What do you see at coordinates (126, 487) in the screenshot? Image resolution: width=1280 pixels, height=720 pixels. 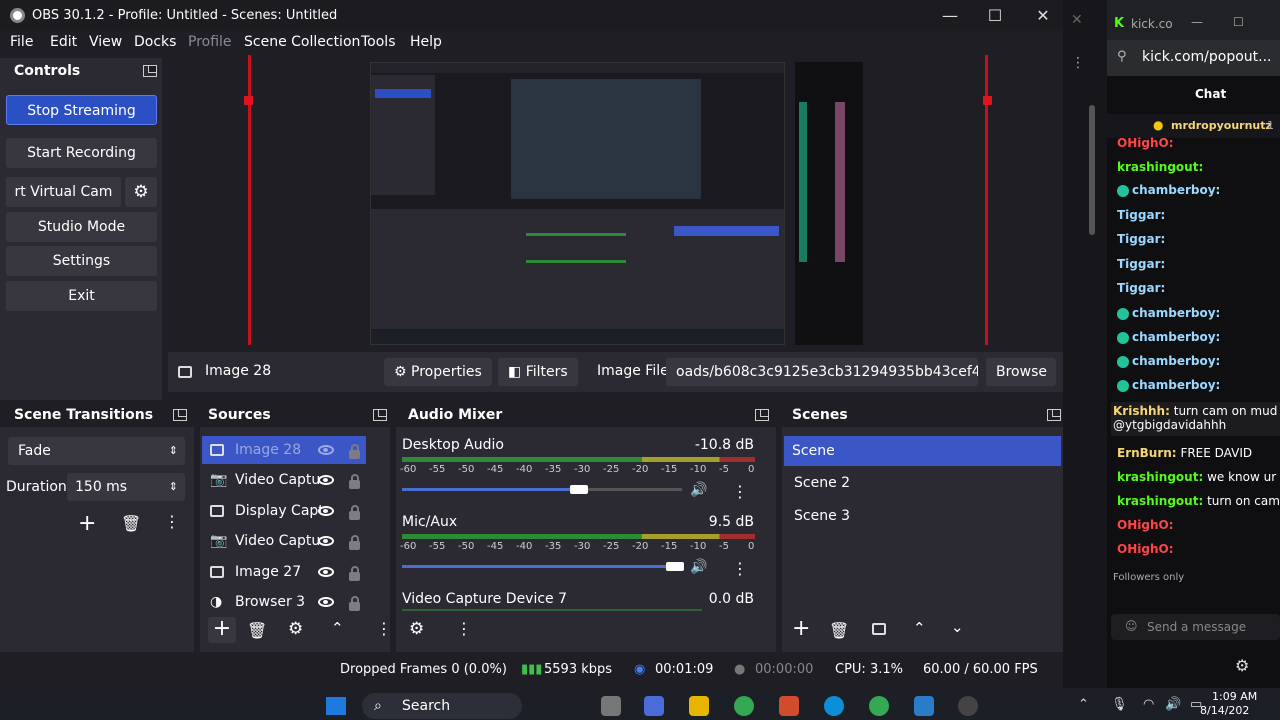 I see `duration-spinbox: 150 ms ⇕` at bounding box center [126, 487].